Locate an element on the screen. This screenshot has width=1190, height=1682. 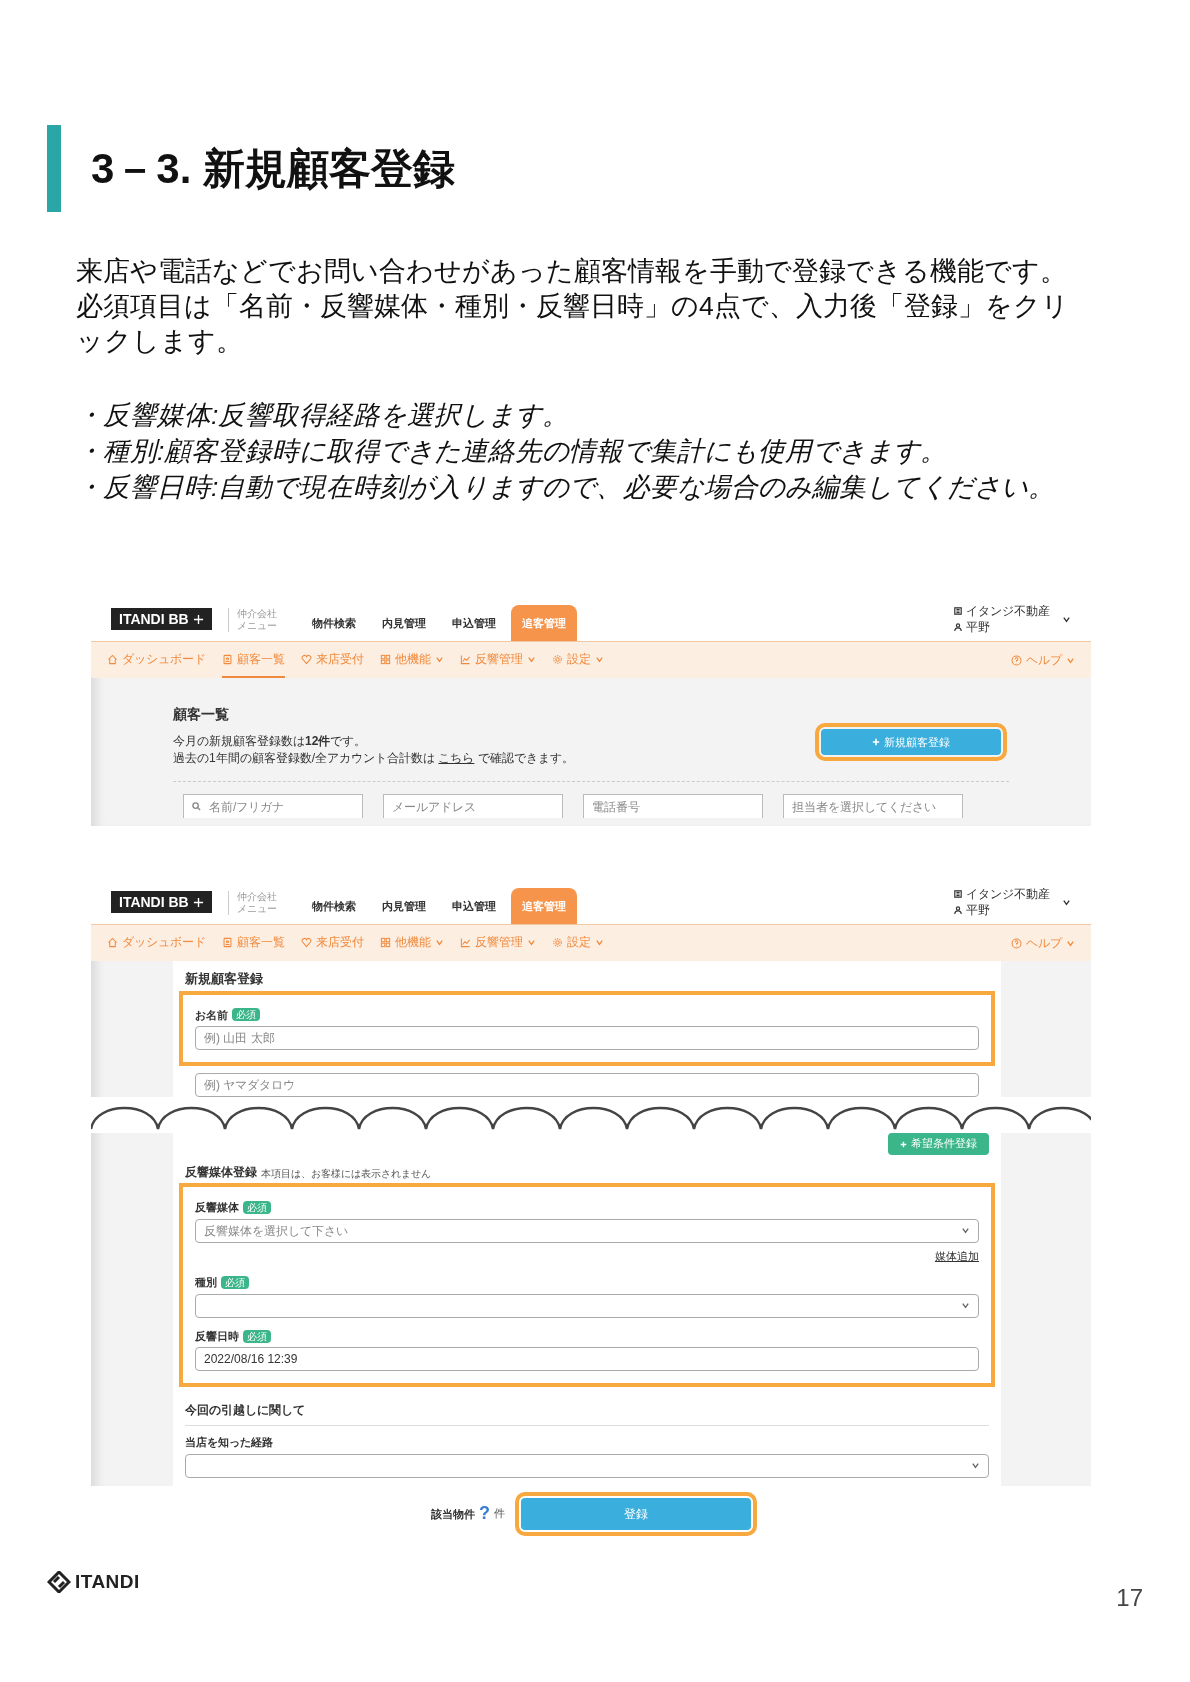
page-heading: 3－3. 新規顧客登録 is located at coordinates (273, 169).